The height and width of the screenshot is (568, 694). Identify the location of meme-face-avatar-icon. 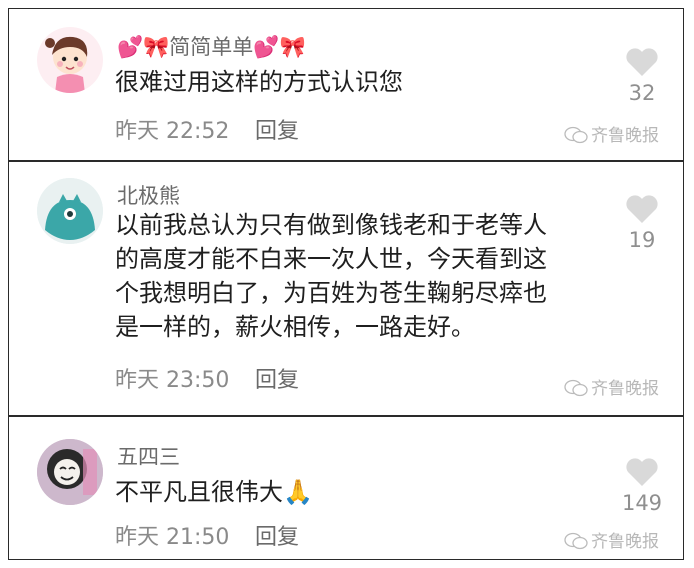
(70, 472).